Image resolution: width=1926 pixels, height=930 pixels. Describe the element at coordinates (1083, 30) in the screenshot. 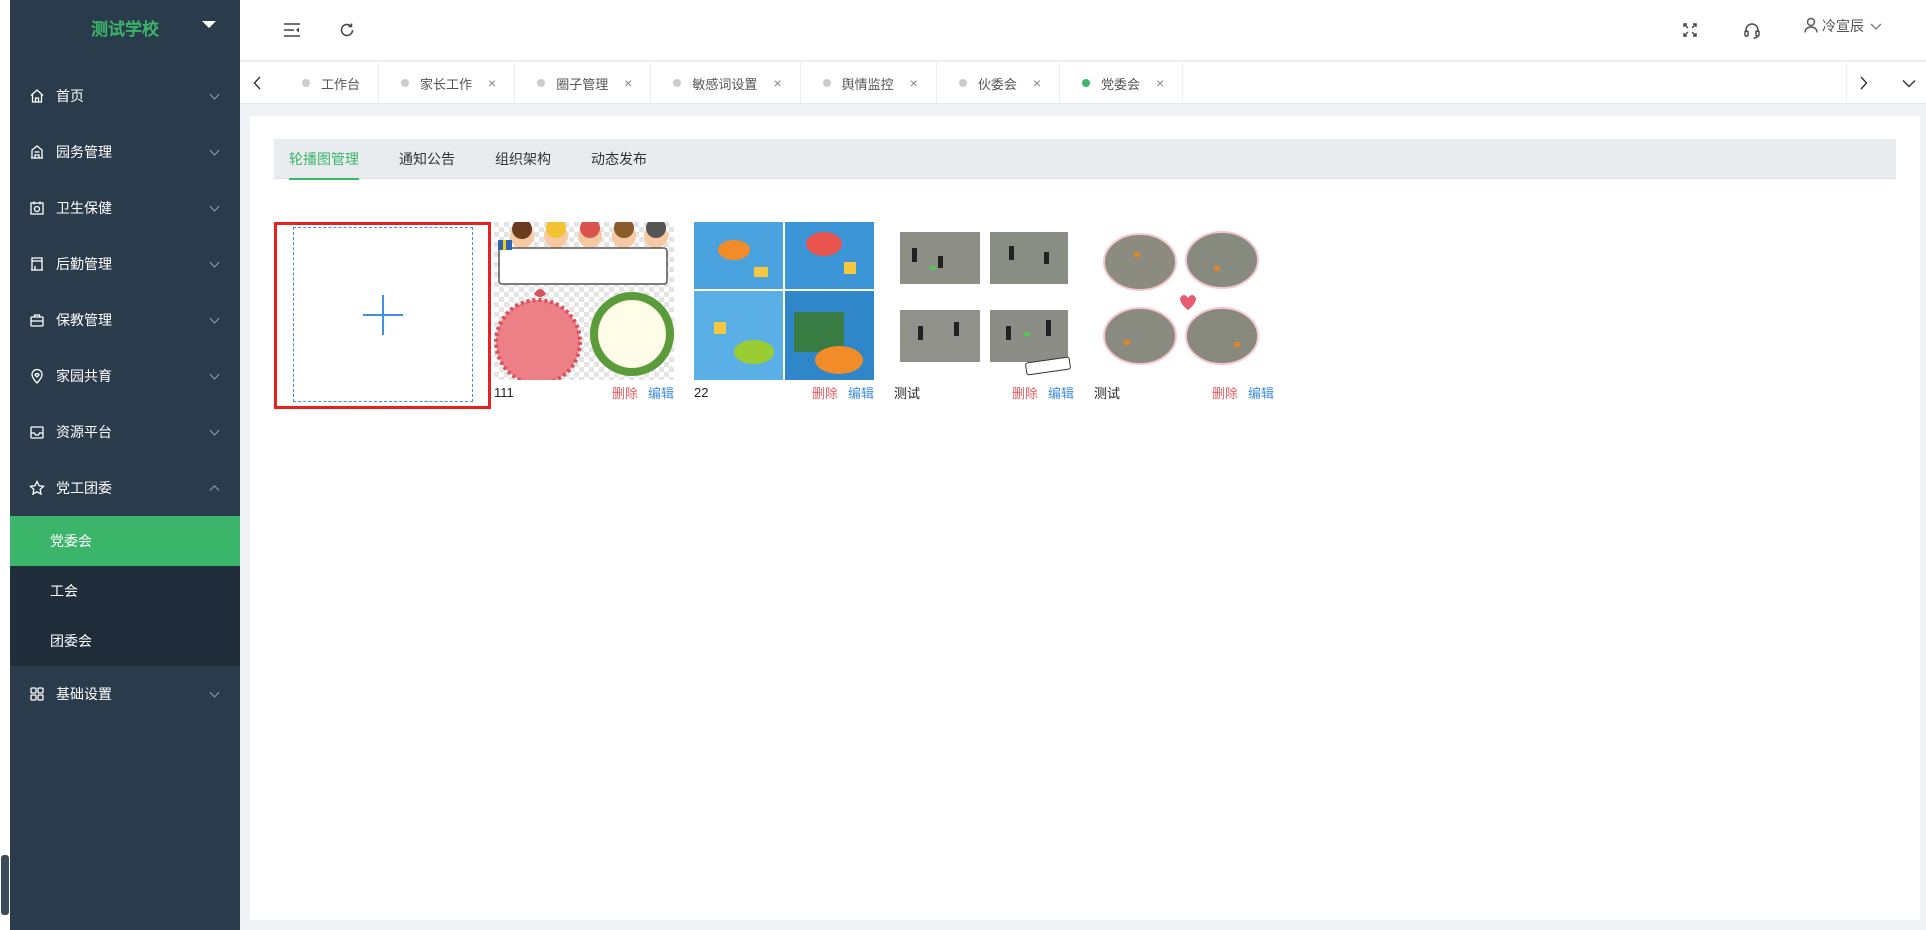

I see `top-header: 冷宣辰` at that location.